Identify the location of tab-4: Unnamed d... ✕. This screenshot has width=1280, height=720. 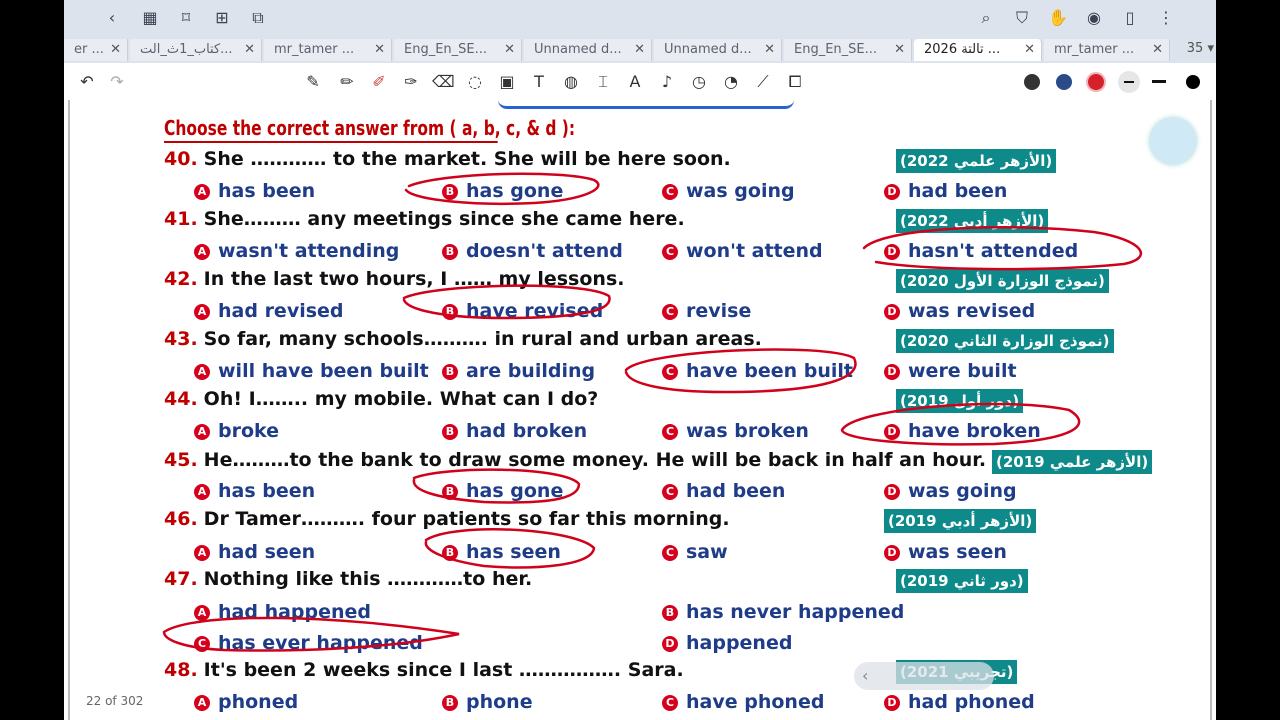
(588, 50).